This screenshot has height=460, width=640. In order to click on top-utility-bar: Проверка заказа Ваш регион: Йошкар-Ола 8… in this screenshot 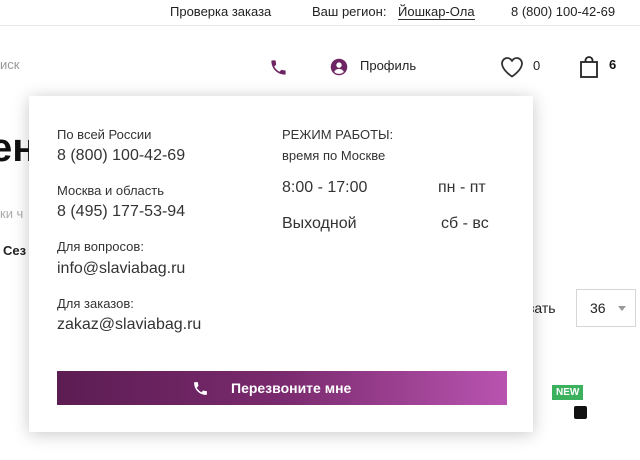, I will do `click(320, 13)`.